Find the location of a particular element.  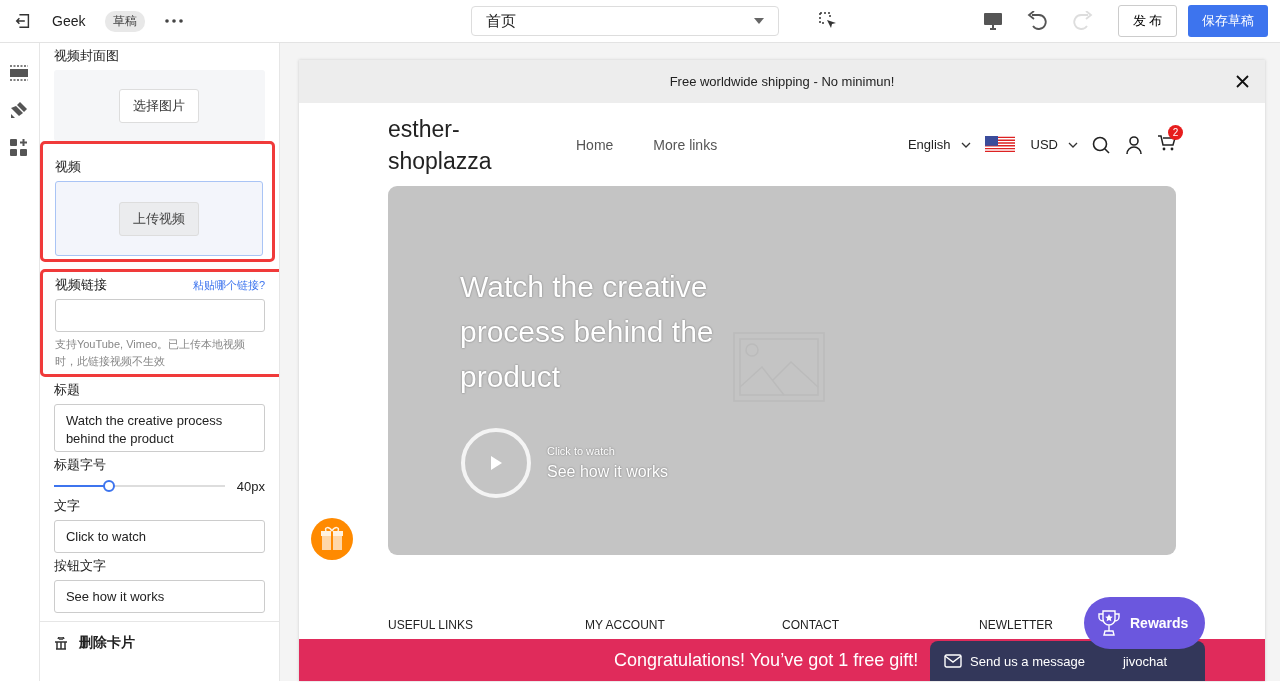

add-block-icon is located at coordinates (19, 148).